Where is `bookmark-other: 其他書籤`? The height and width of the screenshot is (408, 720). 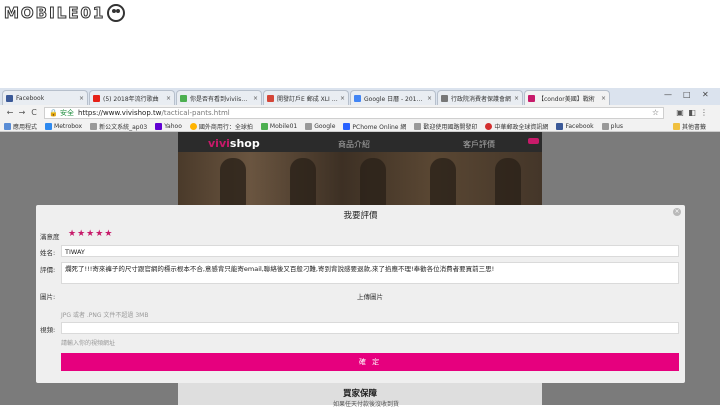
bookmark-other: 其他書籤 is located at coordinates (689, 126).